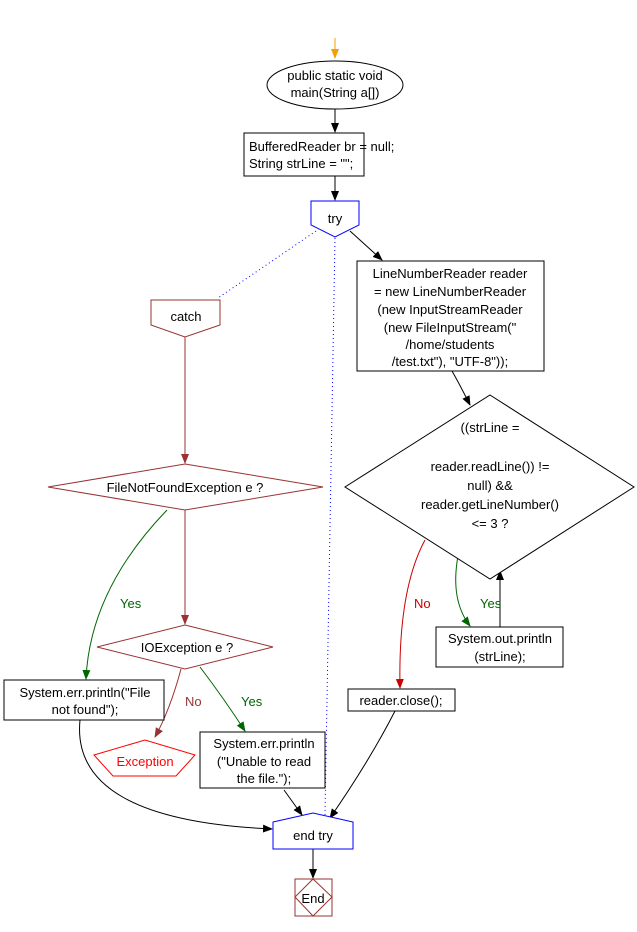  I want to click on end-node: End, so click(313, 897).